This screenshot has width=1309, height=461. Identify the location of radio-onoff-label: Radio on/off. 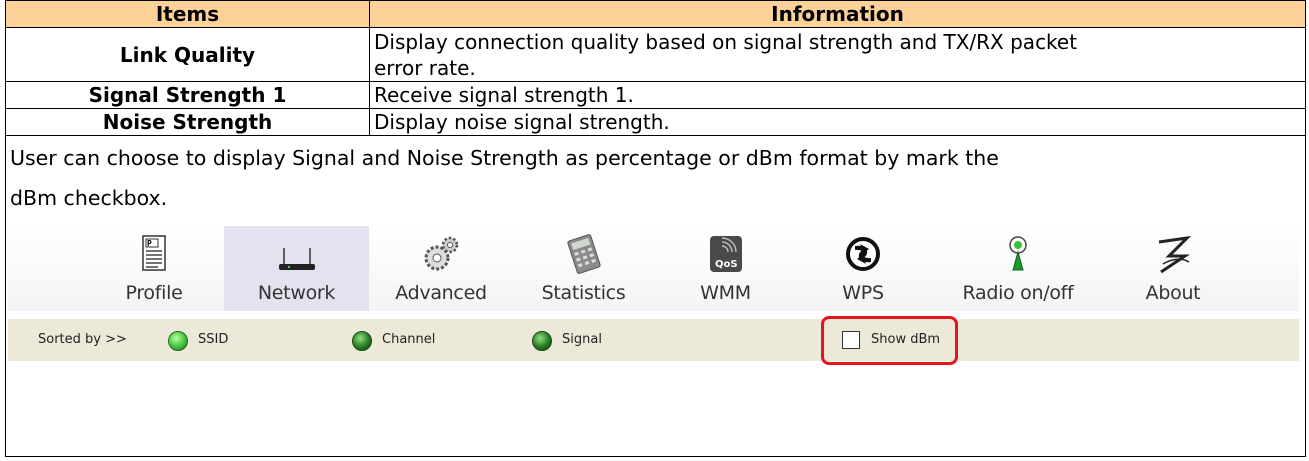
(1018, 293).